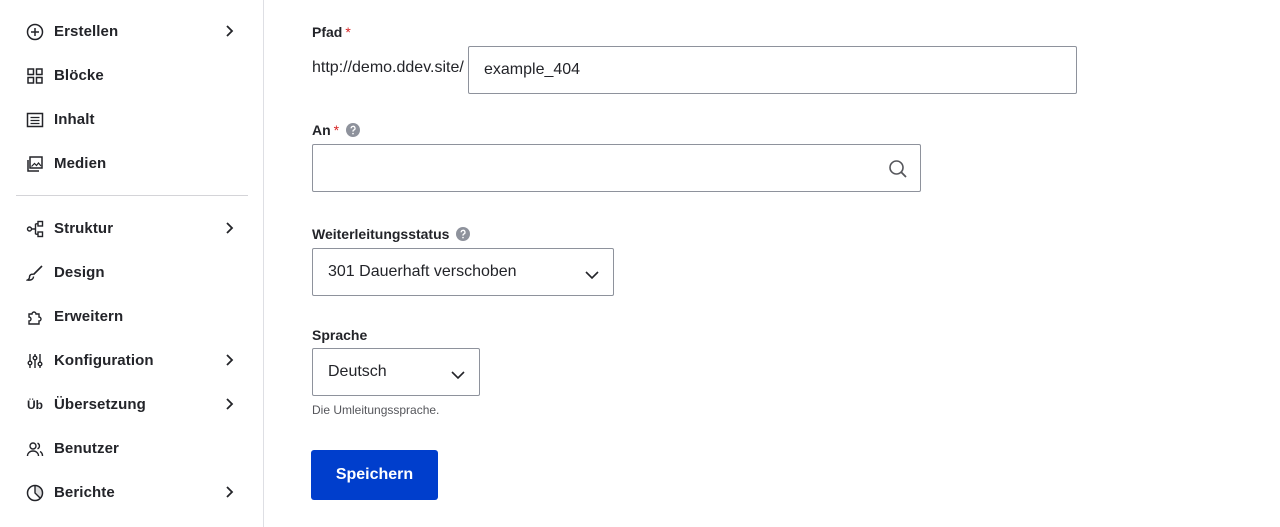  I want to click on status-select: 301 Dauerhaft verschoben, so click(463, 272).